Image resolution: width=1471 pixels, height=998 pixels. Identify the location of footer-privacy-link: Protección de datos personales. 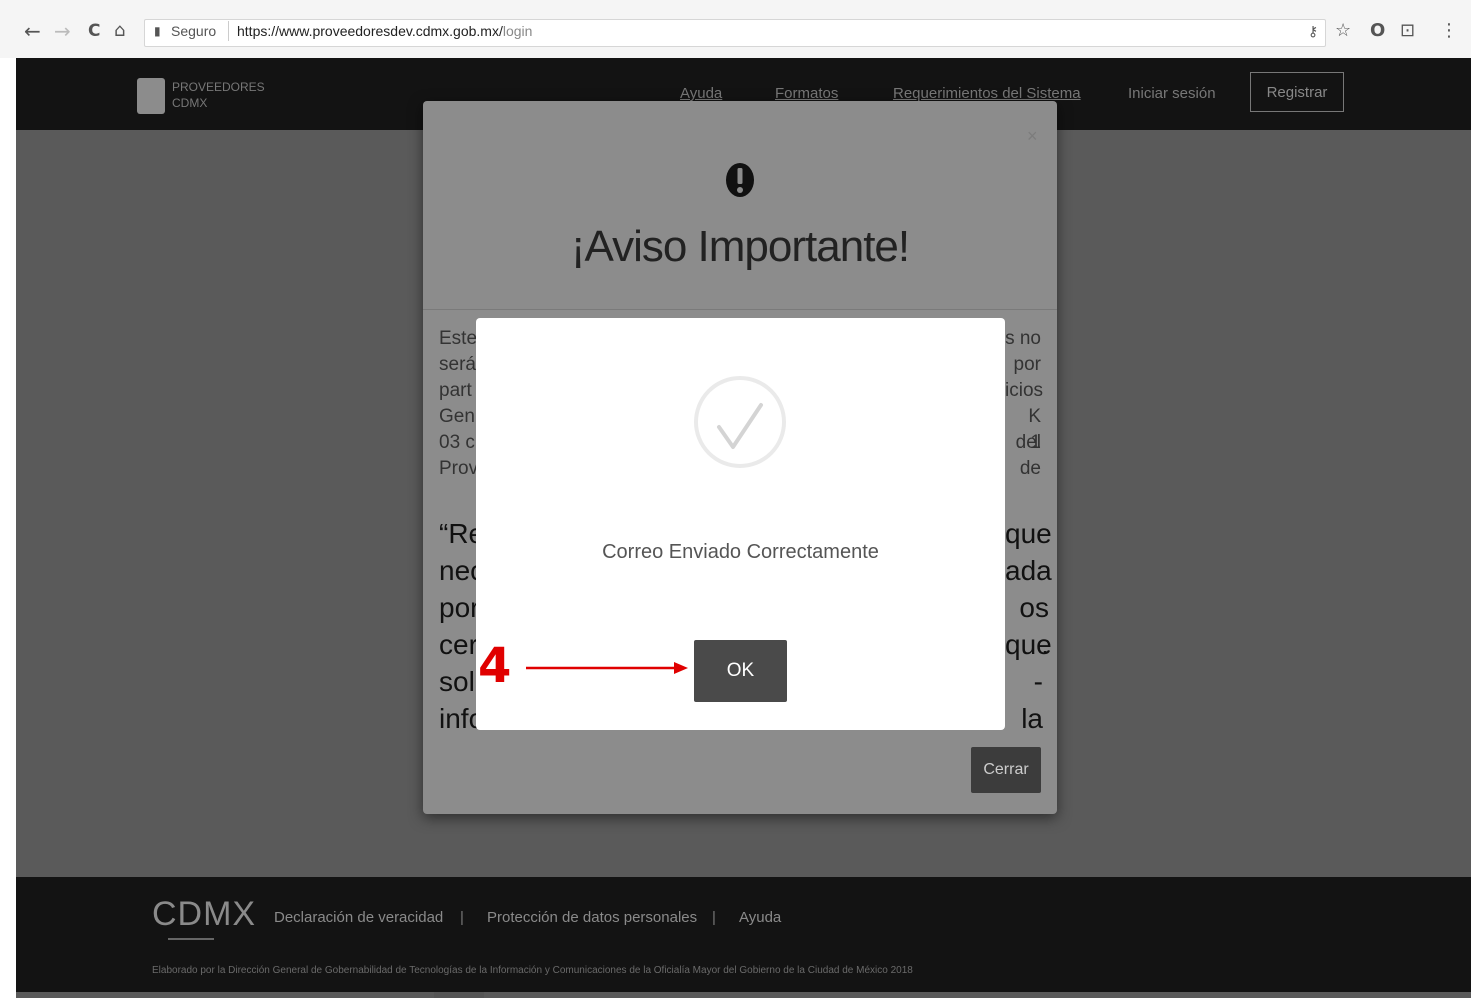
(592, 917).